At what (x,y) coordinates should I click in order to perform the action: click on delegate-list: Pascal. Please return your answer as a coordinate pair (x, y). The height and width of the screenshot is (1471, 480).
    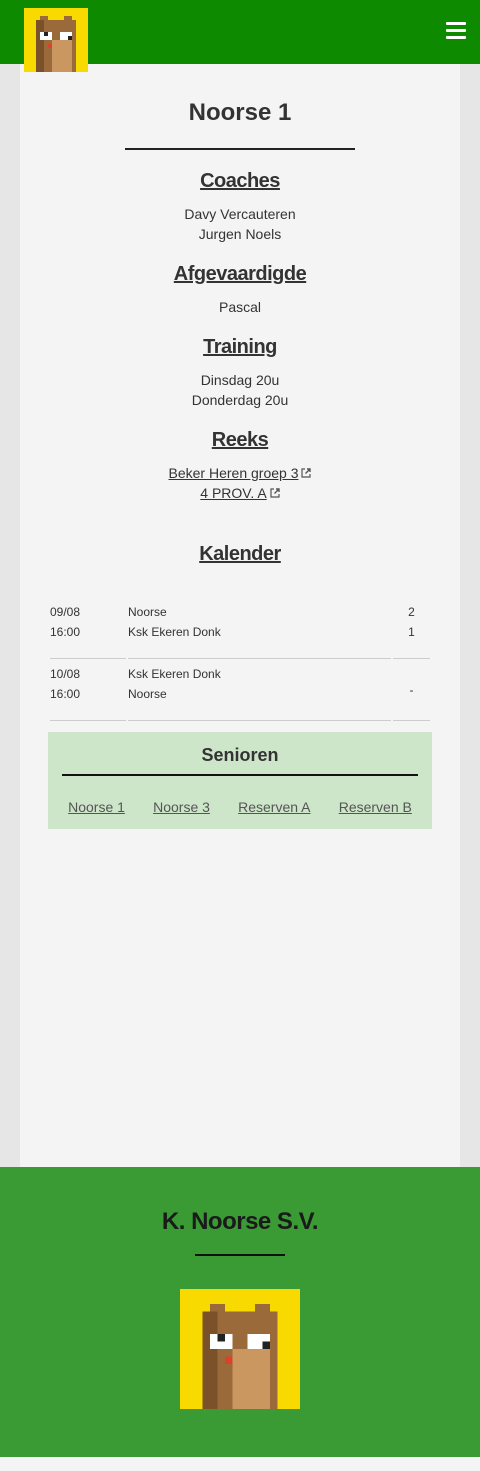
    Looking at the image, I should click on (240, 307).